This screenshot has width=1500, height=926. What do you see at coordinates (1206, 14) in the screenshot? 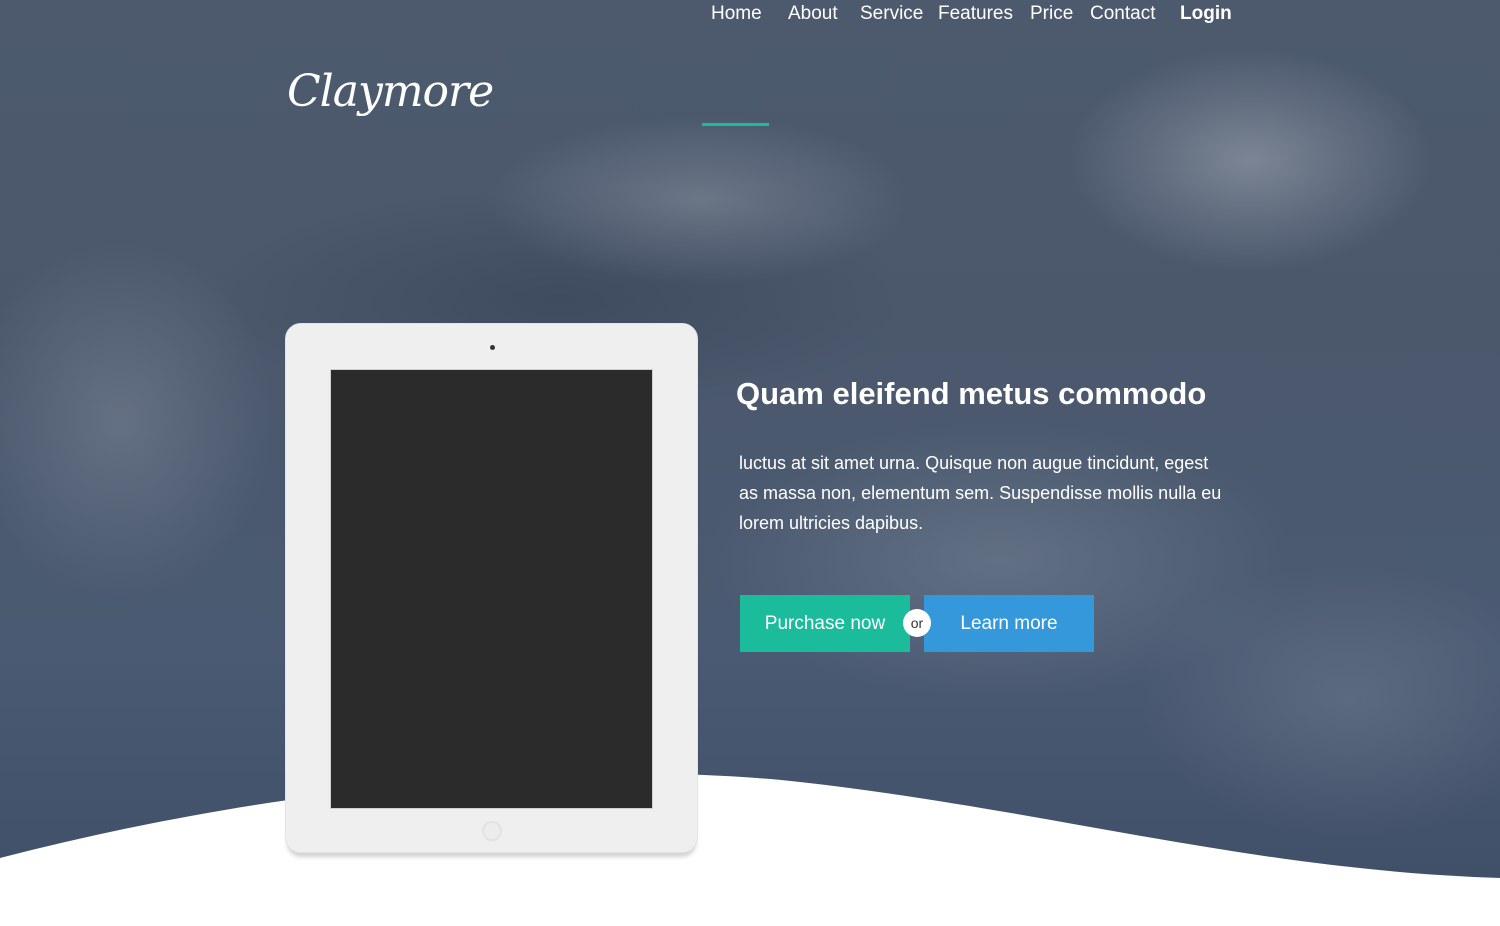
I see `nav-login: Login` at bounding box center [1206, 14].